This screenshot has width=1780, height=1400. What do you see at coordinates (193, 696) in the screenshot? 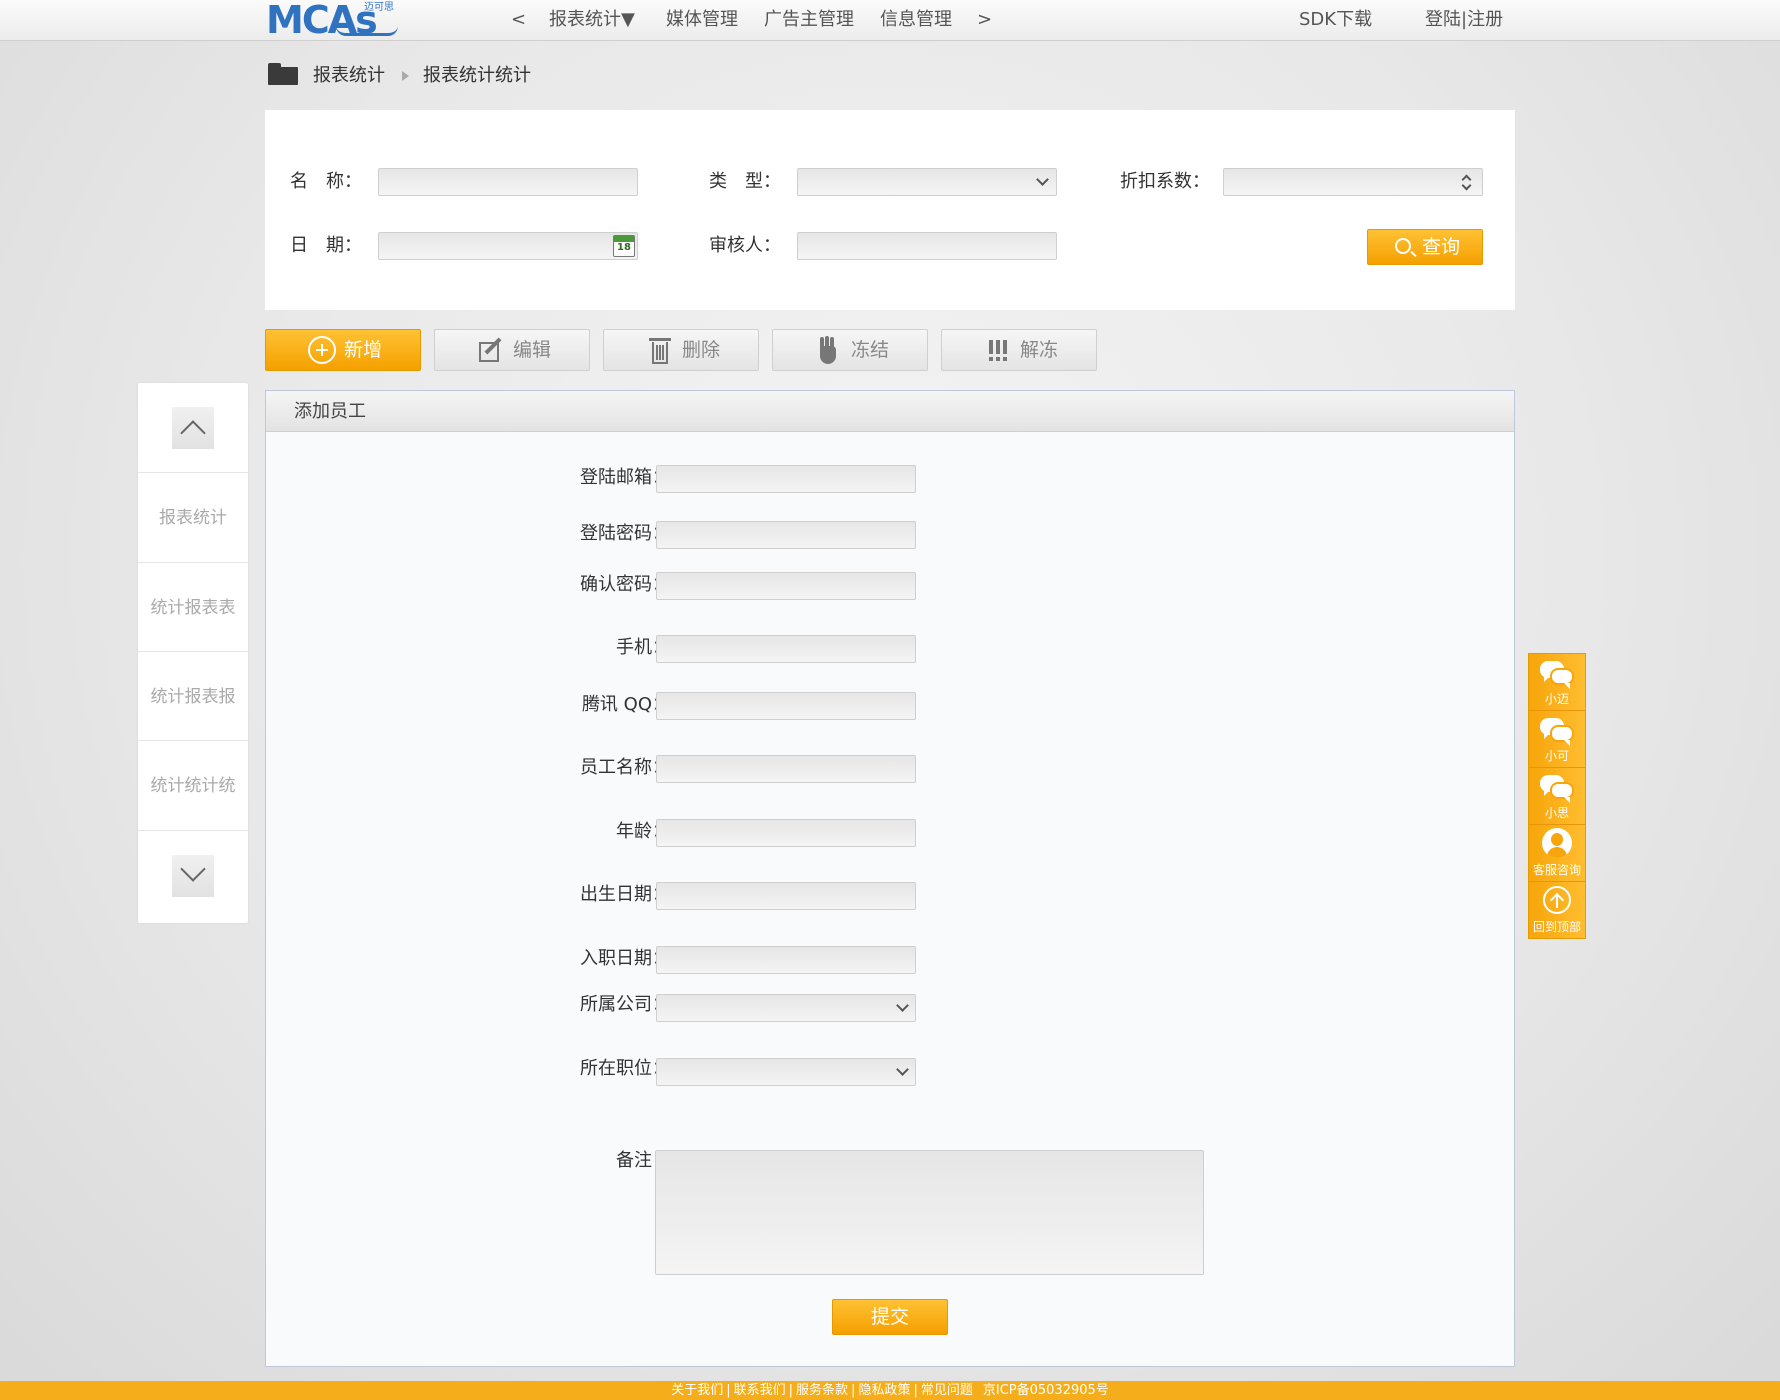
I see `side-item-stats-report-2: 统计报表报` at bounding box center [193, 696].